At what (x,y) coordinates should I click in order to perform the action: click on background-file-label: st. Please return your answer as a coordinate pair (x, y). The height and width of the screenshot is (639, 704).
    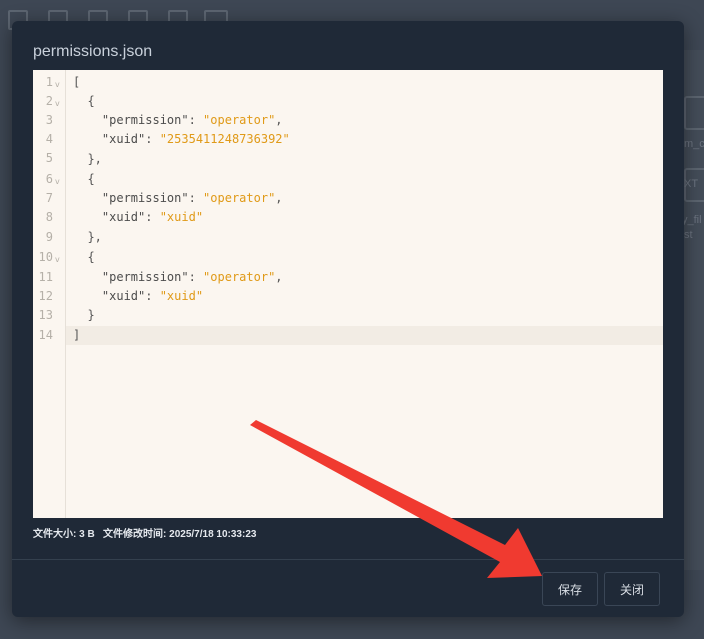
    Looking at the image, I should click on (688, 235).